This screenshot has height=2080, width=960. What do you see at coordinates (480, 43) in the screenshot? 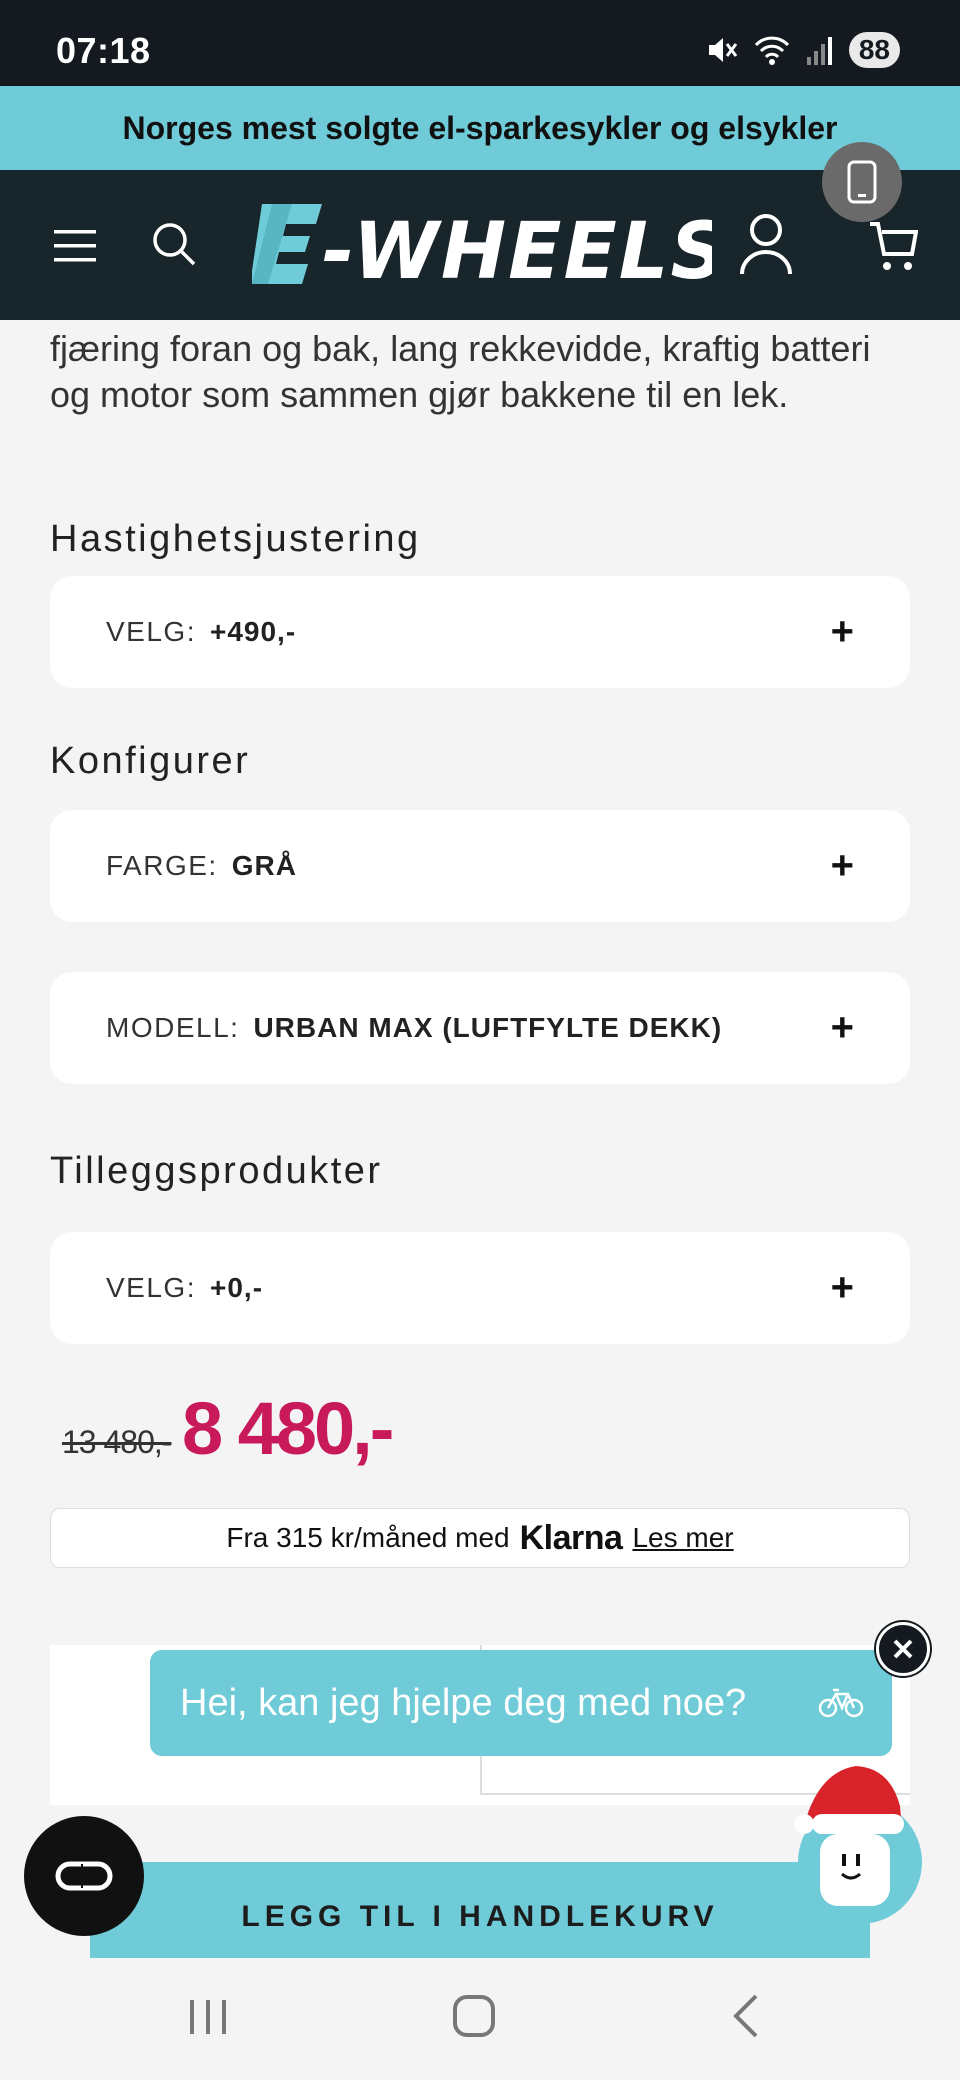
I see `status-bar: 07:18 88` at bounding box center [480, 43].